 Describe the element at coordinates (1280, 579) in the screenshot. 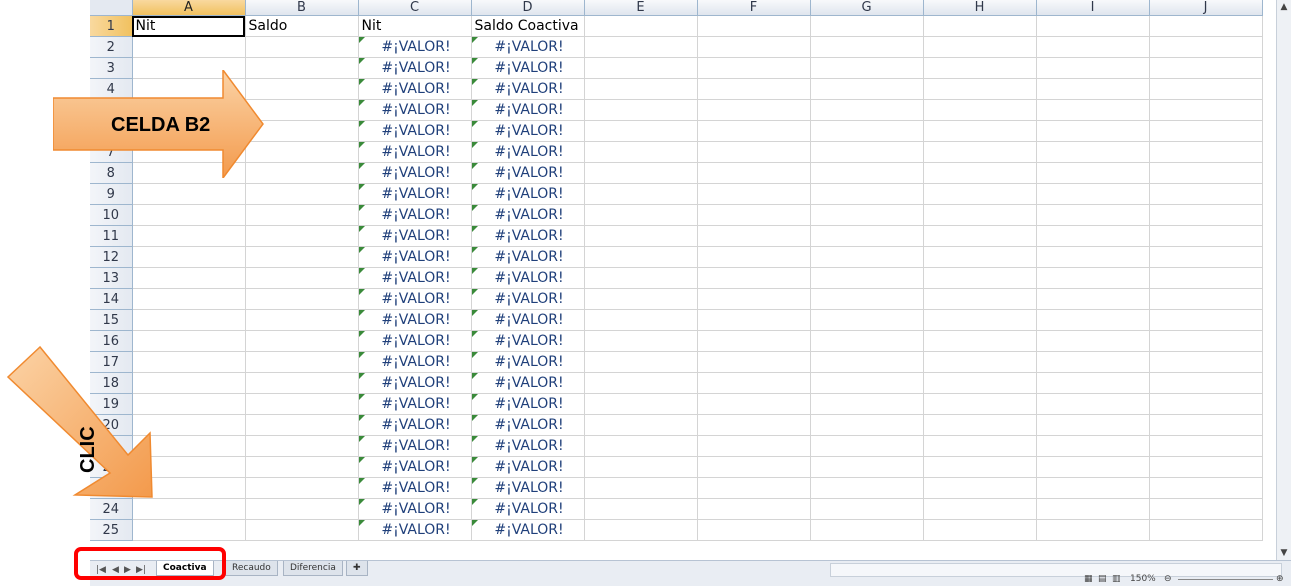

I see `zoom-in-icon: ⊕` at that location.